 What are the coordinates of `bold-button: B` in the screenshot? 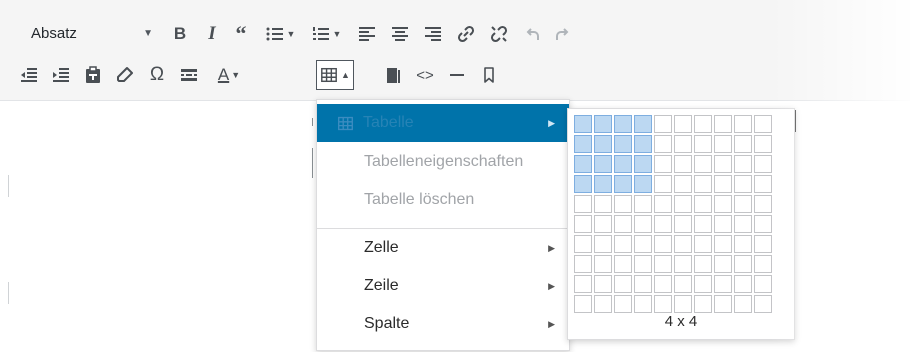 It's located at (180, 34).